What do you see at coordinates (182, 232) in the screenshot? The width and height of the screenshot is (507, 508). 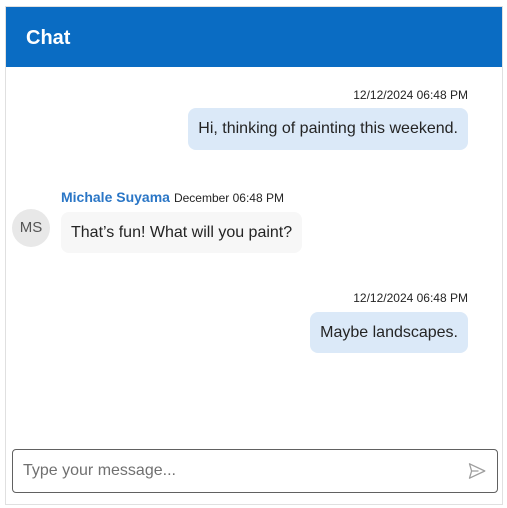 I see `incoming-message-bubble: That’s fun! What will you paint?` at bounding box center [182, 232].